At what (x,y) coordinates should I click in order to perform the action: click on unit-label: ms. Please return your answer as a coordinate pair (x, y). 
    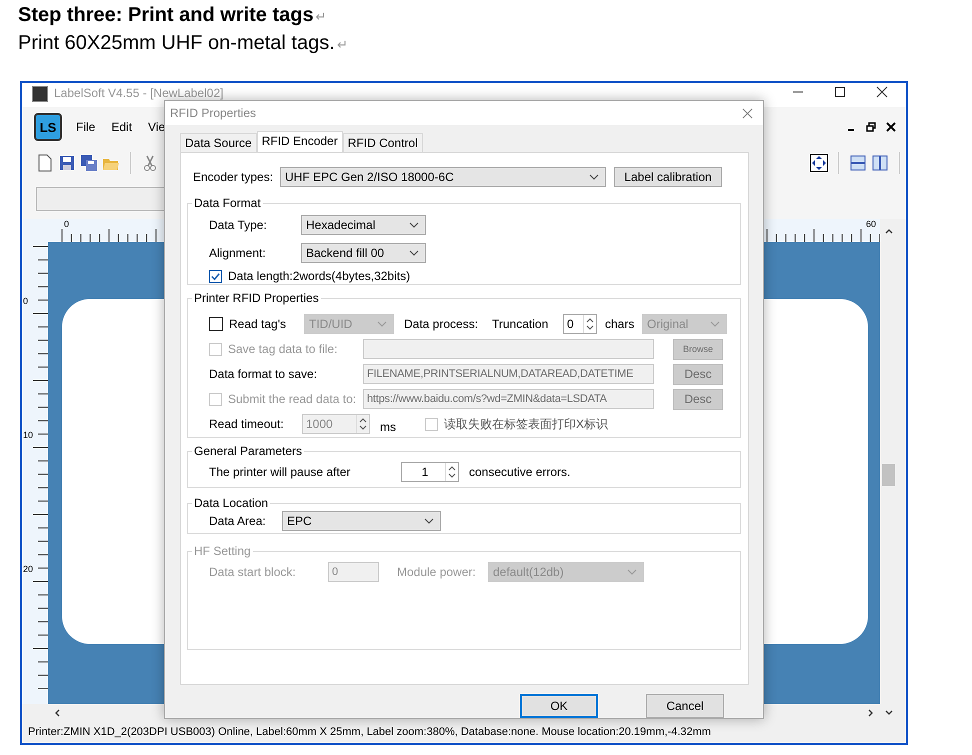
    Looking at the image, I should click on (388, 426).